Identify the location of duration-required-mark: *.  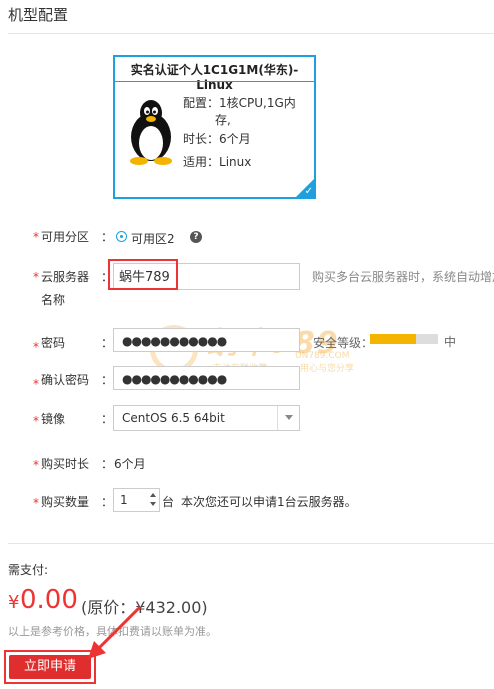
(36, 465).